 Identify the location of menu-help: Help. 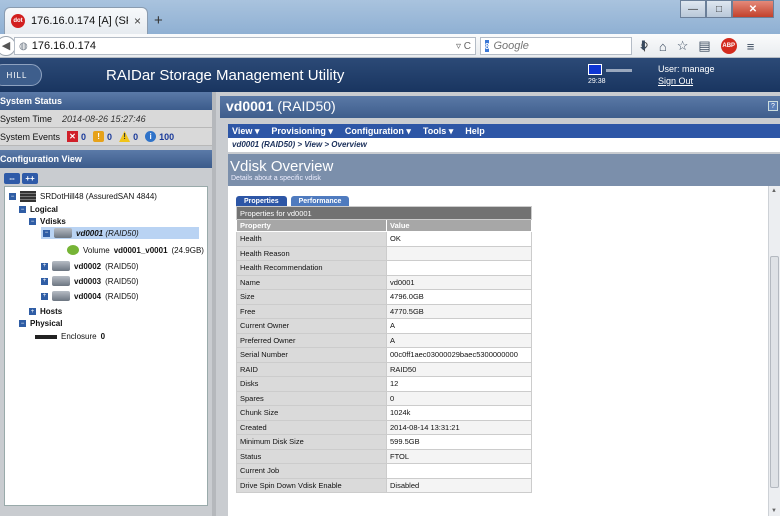
(475, 131).